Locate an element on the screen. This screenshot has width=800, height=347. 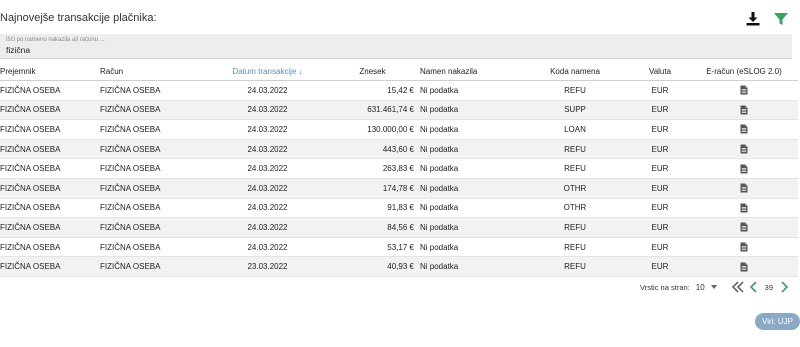
column-header-znesek: Znesek is located at coordinates (372, 71).